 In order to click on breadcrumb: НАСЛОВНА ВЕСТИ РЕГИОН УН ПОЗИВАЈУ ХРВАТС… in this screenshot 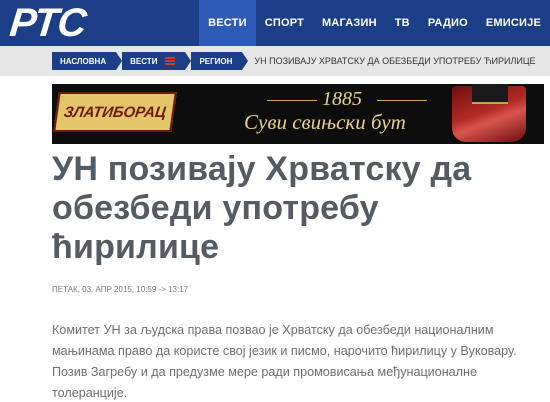, I will do `click(293, 61)`.